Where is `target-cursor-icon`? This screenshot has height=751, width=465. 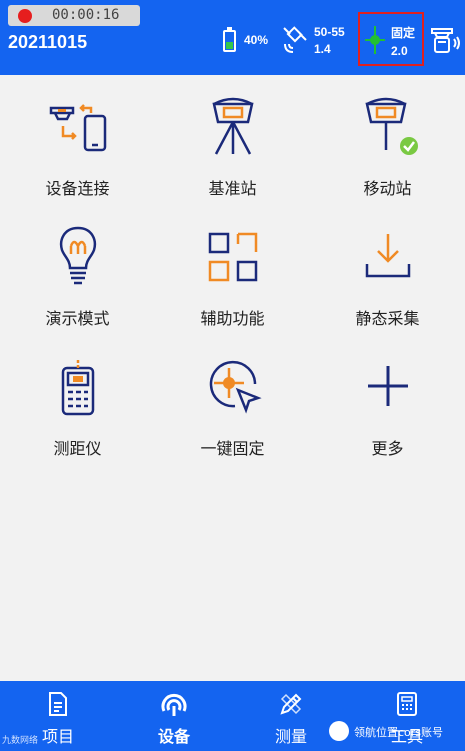 target-cursor-icon is located at coordinates (235, 387).